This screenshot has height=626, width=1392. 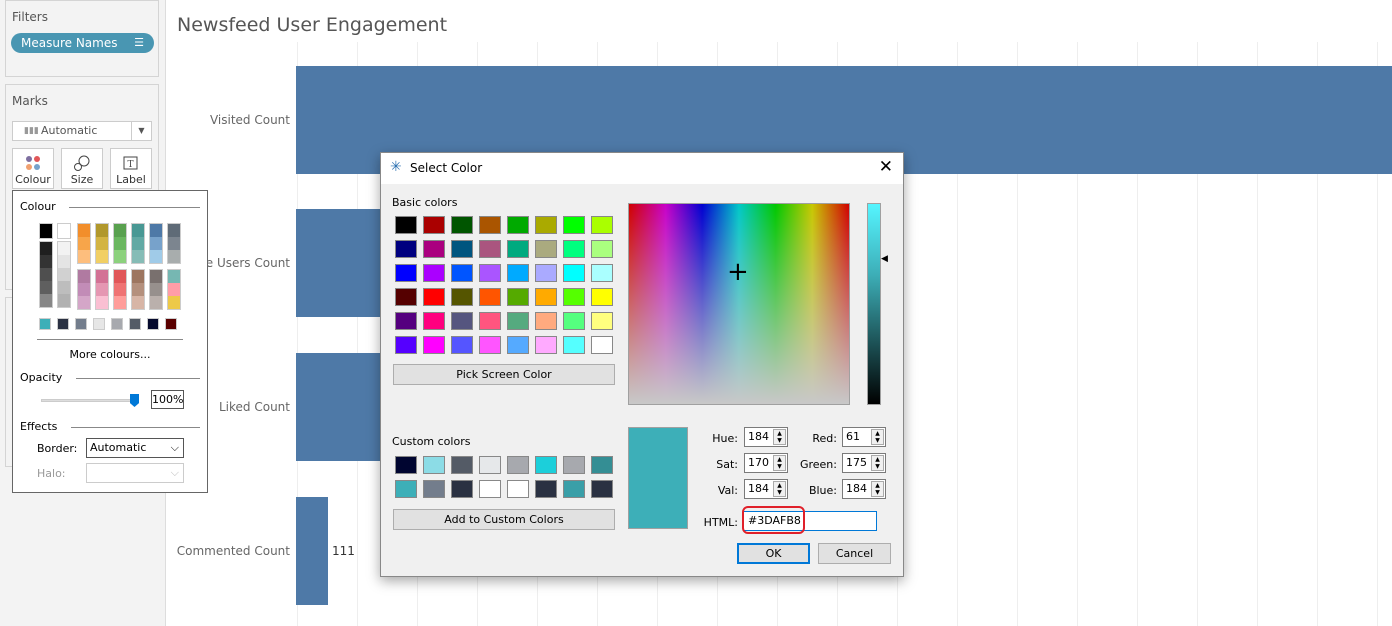 What do you see at coordinates (82, 168) in the screenshot?
I see `size-button: Size` at bounding box center [82, 168].